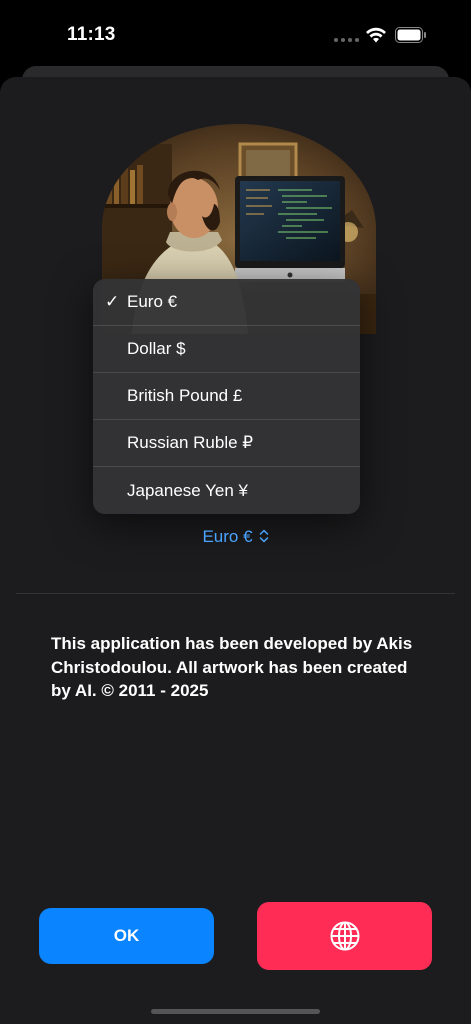 Image resolution: width=471 pixels, height=1024 pixels. I want to click on menu-item-british-pound: British Pound £, so click(226, 396).